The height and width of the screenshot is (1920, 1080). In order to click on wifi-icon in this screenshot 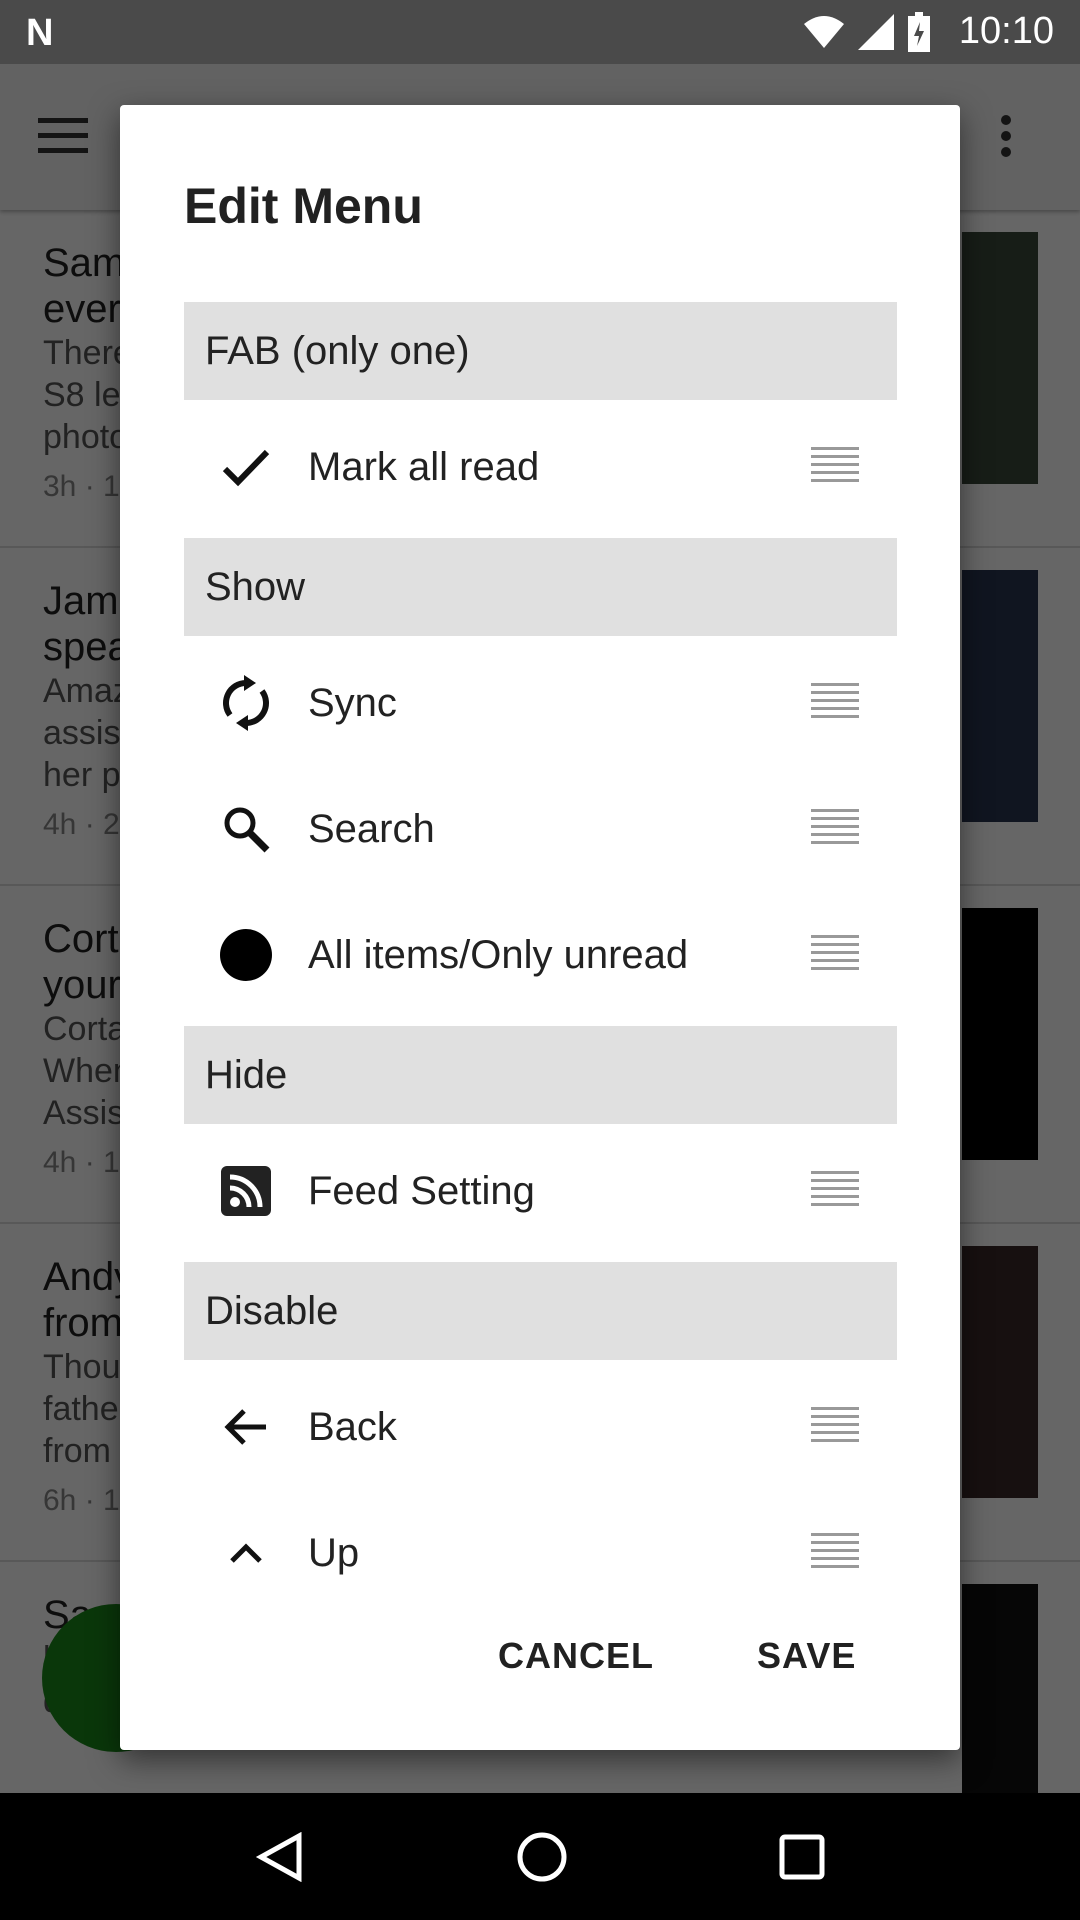, I will do `click(824, 32)`.